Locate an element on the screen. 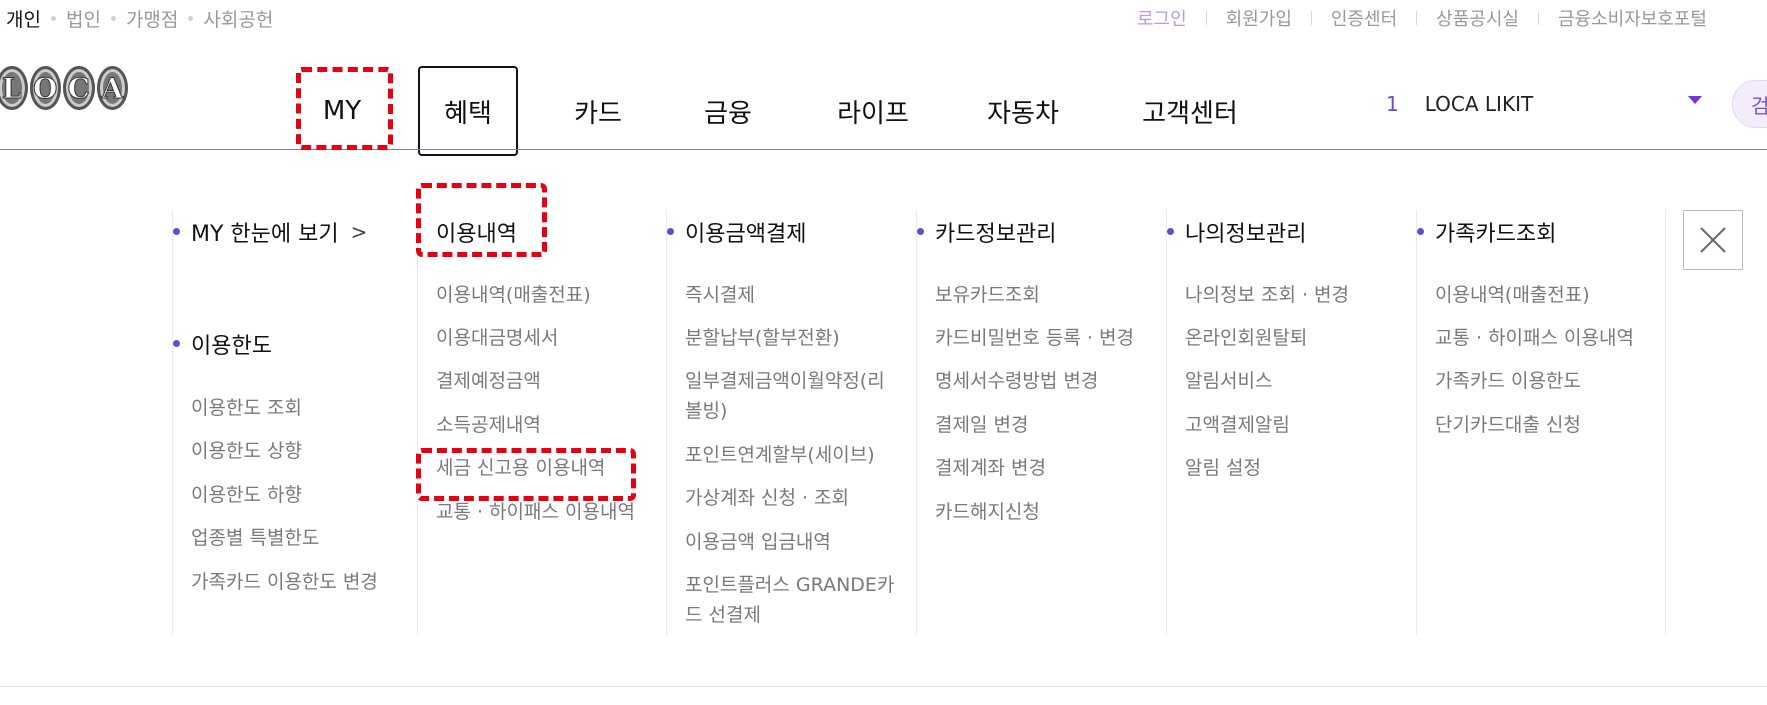  logo-letter: O is located at coordinates (45, 88).